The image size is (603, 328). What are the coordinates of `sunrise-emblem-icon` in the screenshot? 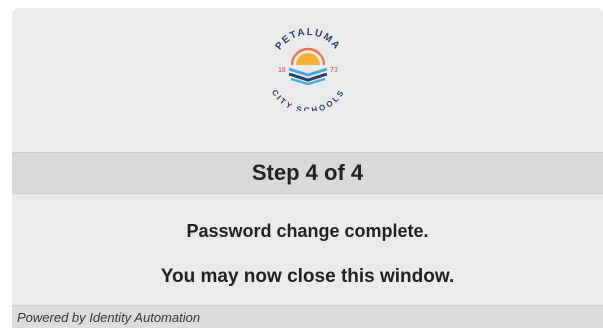 It's located at (308, 66).